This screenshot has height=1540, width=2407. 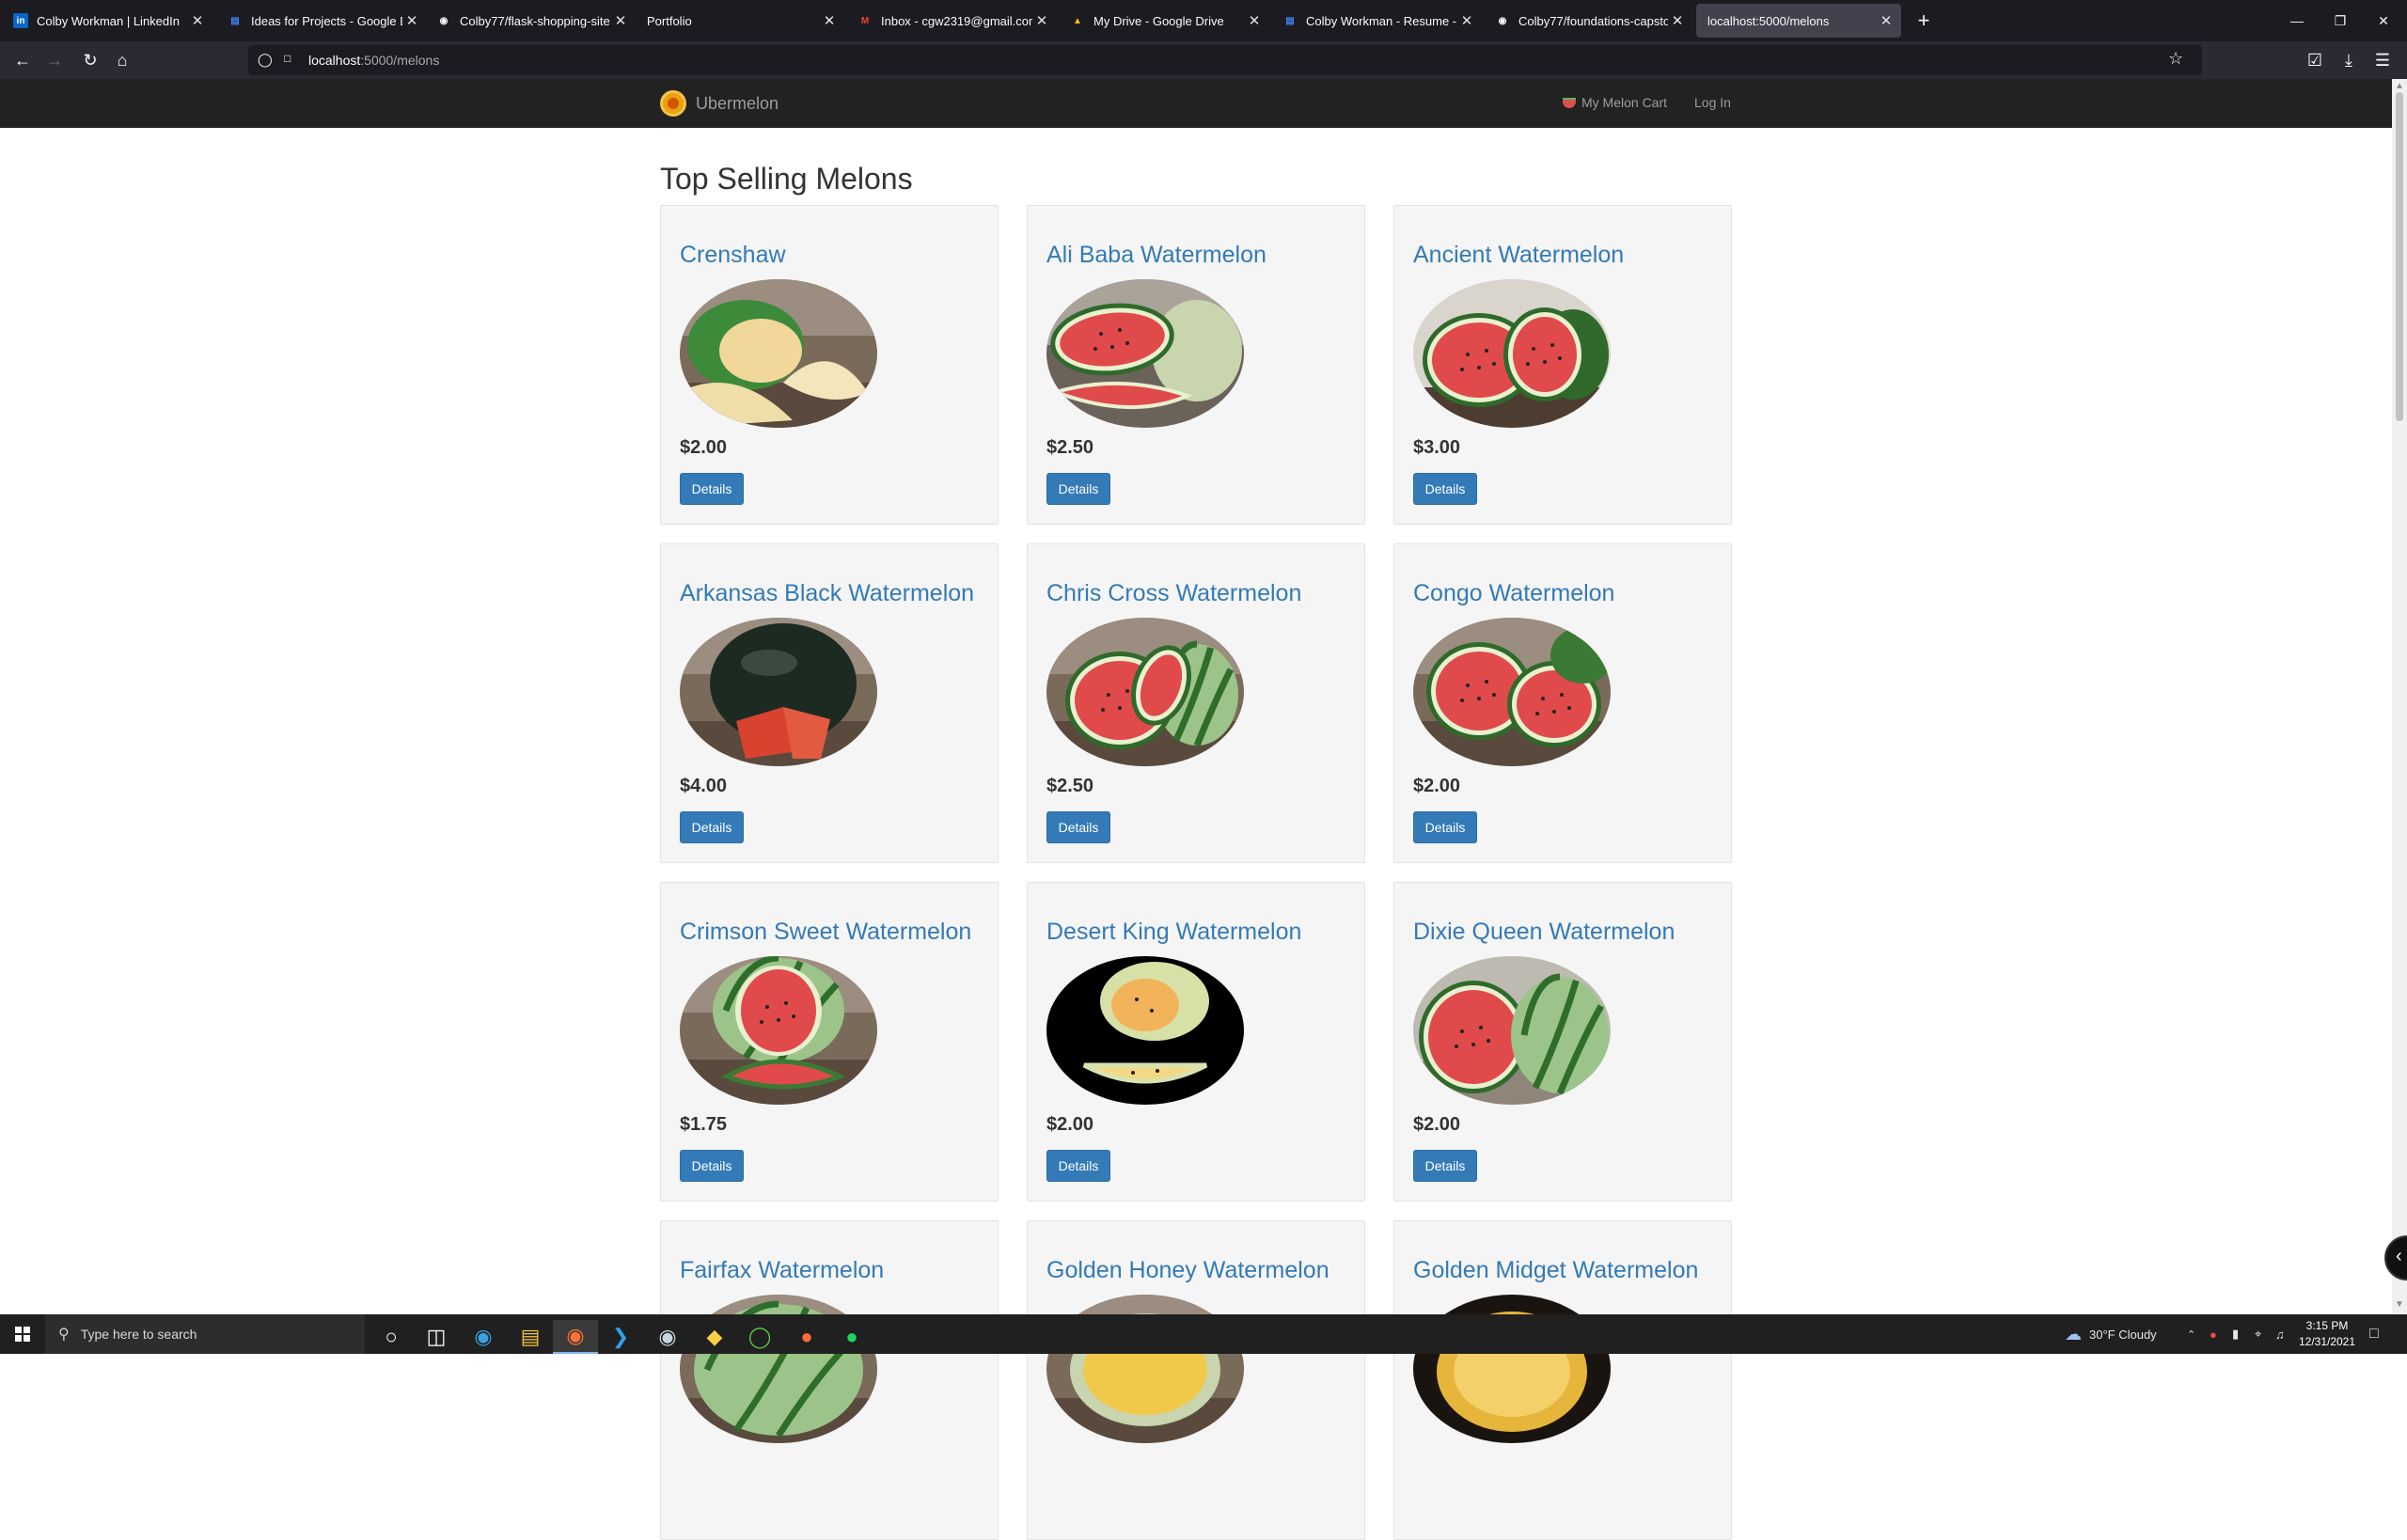 What do you see at coordinates (1070, 447) in the screenshot?
I see `melon-price: $2.50` at bounding box center [1070, 447].